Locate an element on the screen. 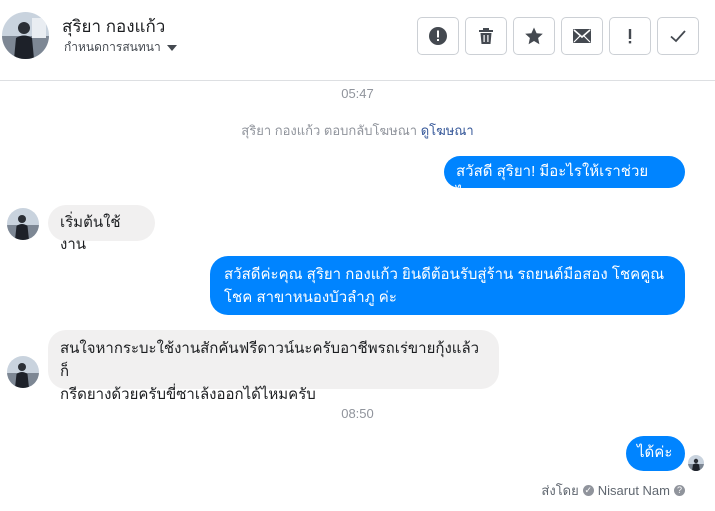 The width and height of the screenshot is (715, 511). checkmark-icon is located at coordinates (678, 36).